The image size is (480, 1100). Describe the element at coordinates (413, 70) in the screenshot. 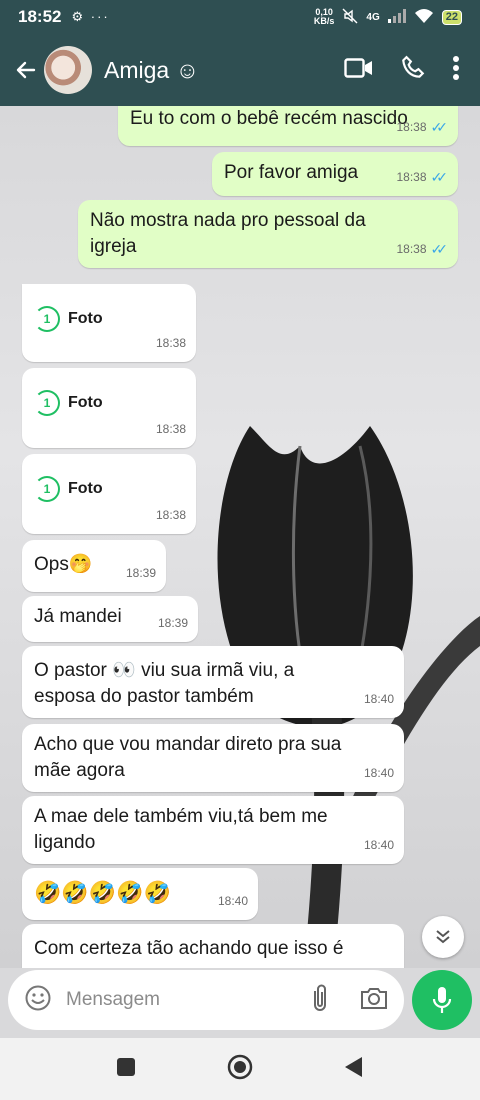

I see `phone-call-icon` at that location.